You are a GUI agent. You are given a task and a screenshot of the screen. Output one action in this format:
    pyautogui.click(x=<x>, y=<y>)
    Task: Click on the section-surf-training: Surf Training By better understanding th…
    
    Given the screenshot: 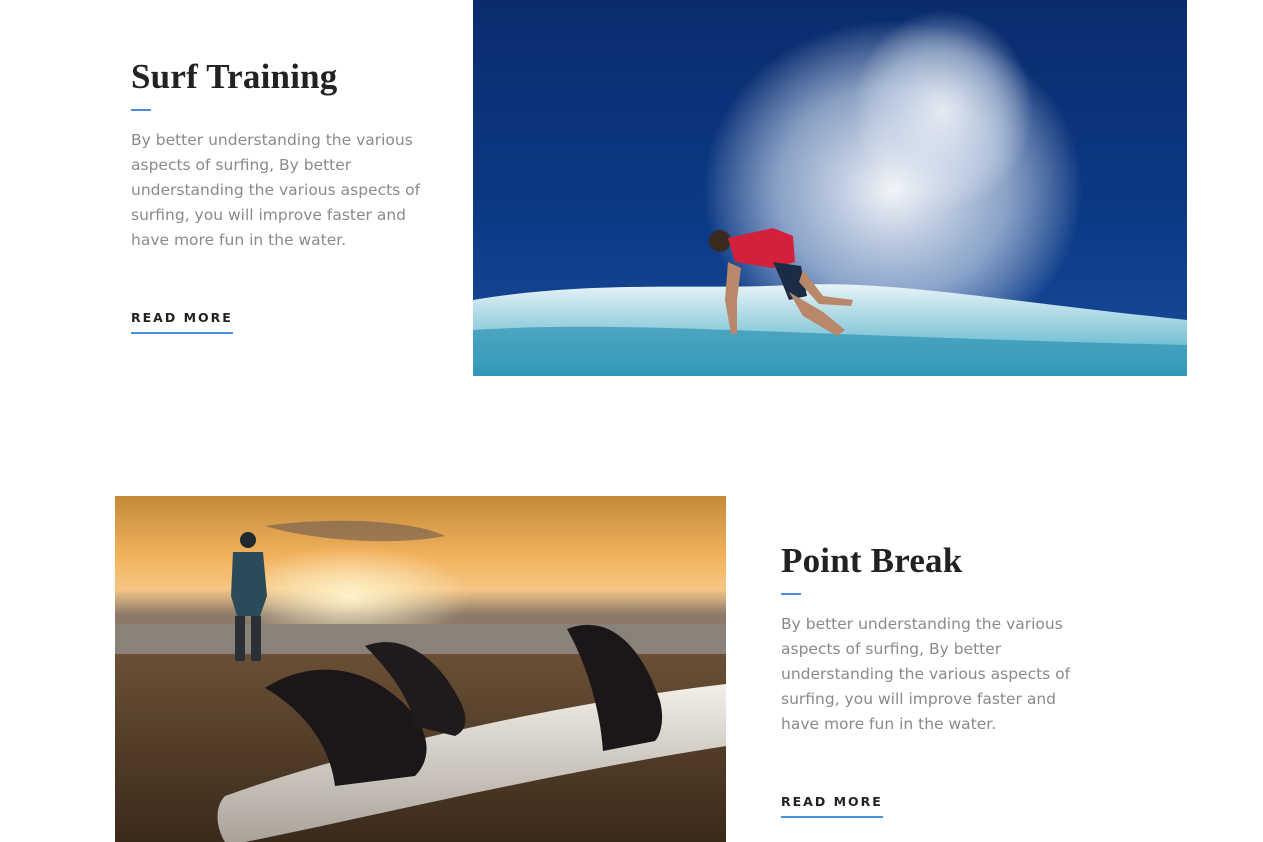 What is the action you would take?
    pyautogui.click(x=281, y=195)
    